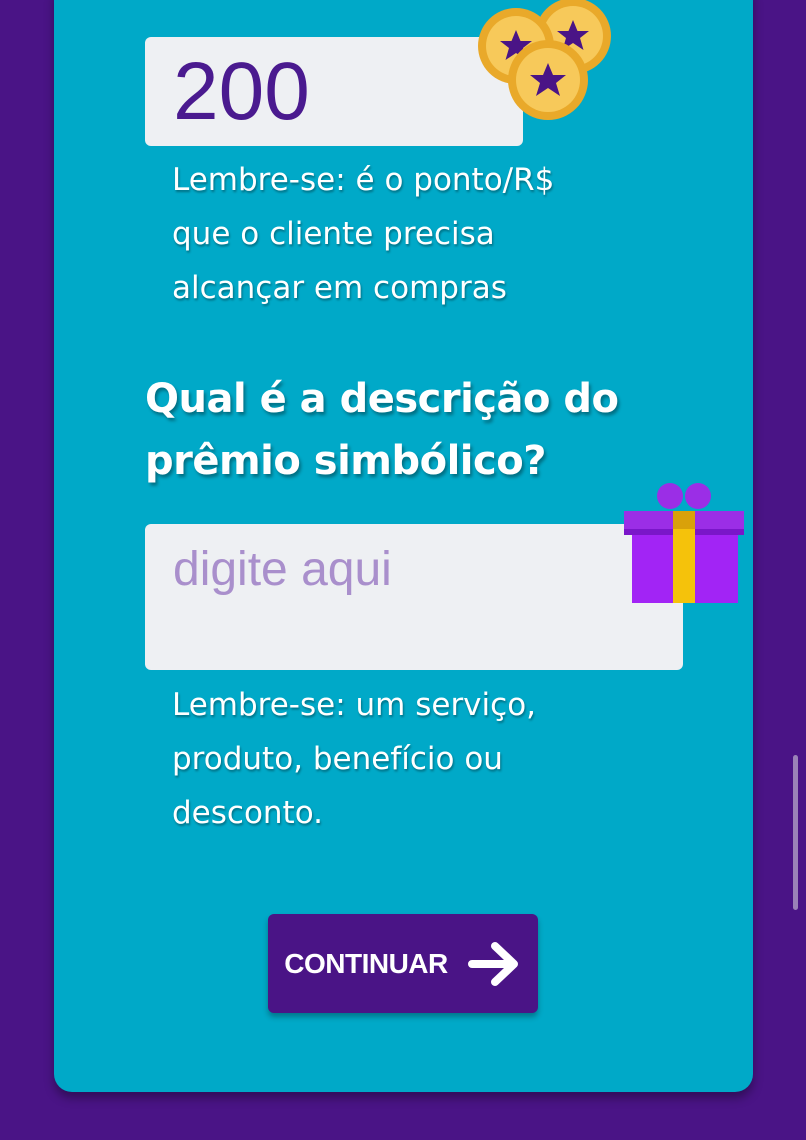 This screenshot has width=806, height=1140. I want to click on gift-box-icon, so click(684, 543).